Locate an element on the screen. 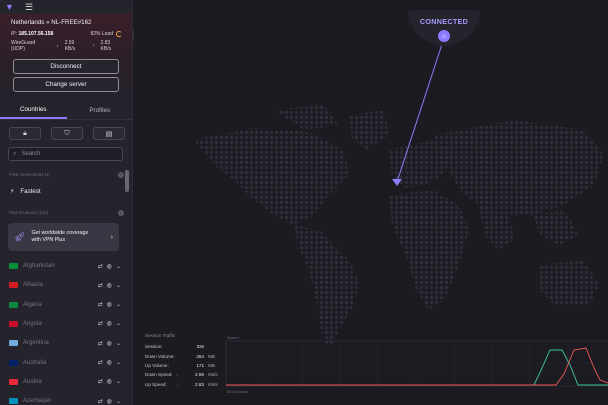 The width and height of the screenshot is (608, 405). search-placeholder: Search is located at coordinates (31, 154).